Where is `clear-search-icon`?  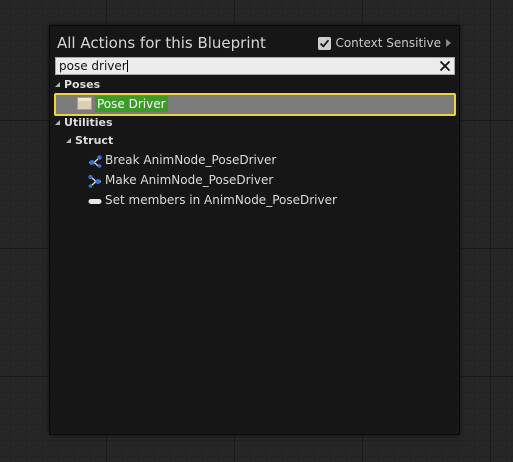
clear-search-icon is located at coordinates (445, 66).